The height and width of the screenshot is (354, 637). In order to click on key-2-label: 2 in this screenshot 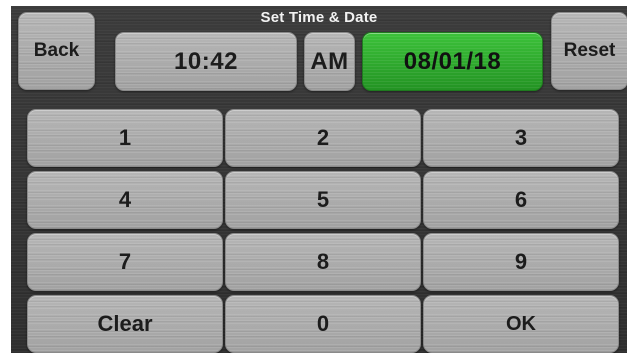, I will do `click(323, 137)`.